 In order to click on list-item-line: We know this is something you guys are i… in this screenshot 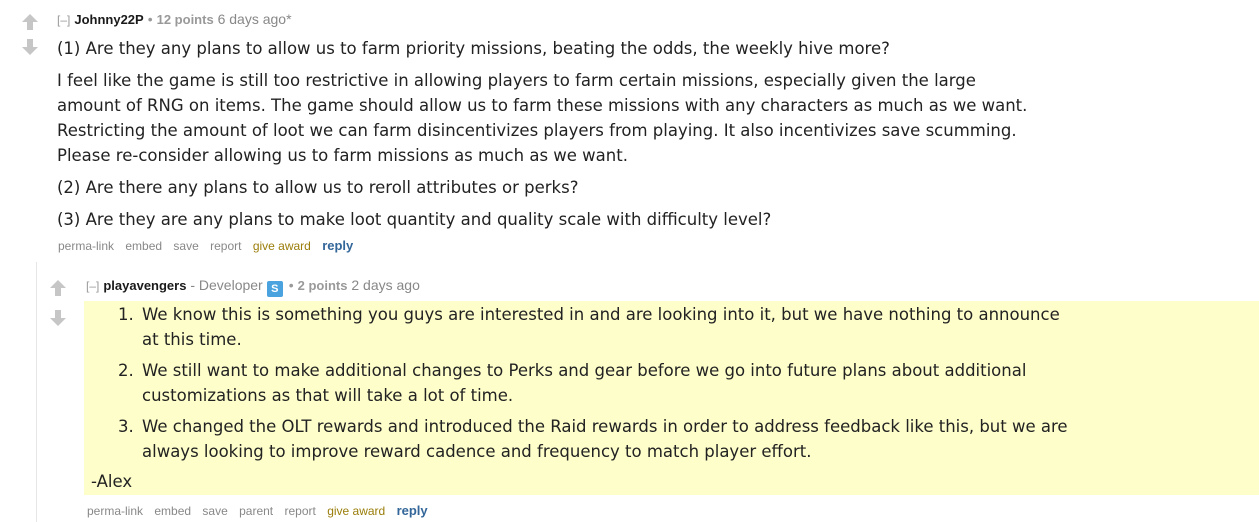, I will do `click(601, 314)`.